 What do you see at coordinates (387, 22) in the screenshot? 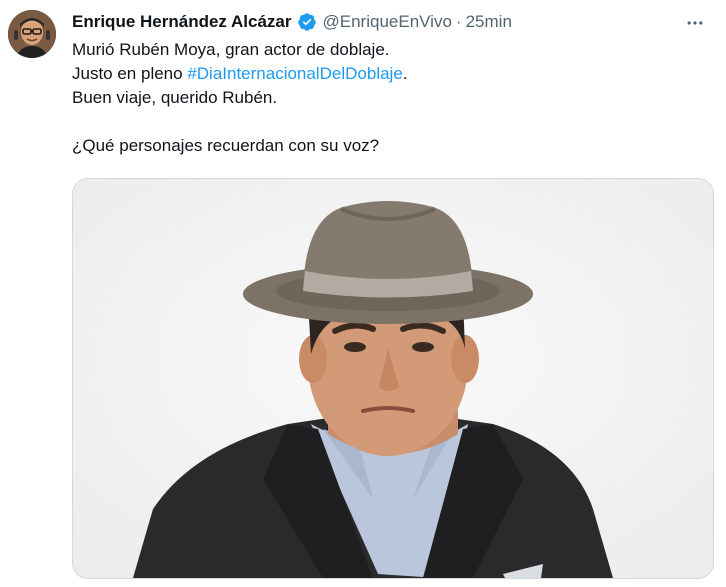
I see `author-handle: @EnriqueEnVivo` at bounding box center [387, 22].